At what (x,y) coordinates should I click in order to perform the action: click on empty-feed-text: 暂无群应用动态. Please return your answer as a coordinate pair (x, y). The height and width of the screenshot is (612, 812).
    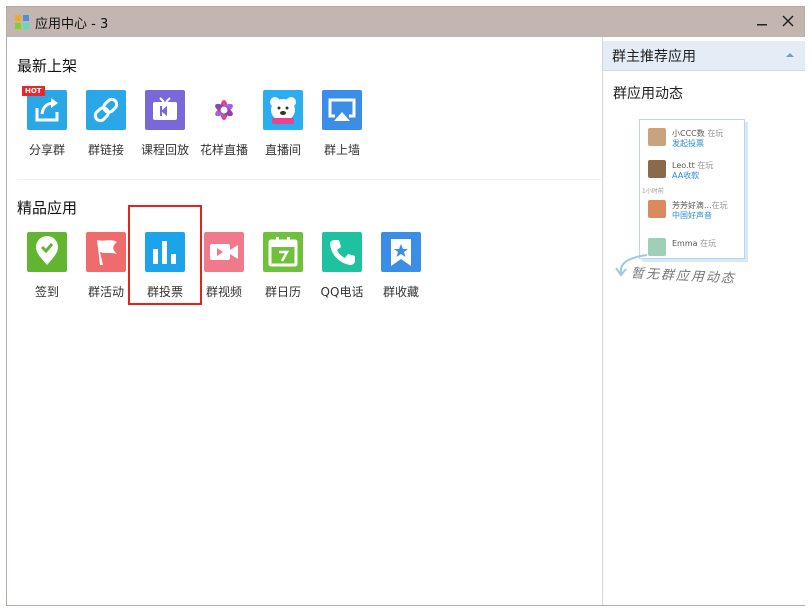
    Looking at the image, I should click on (684, 274).